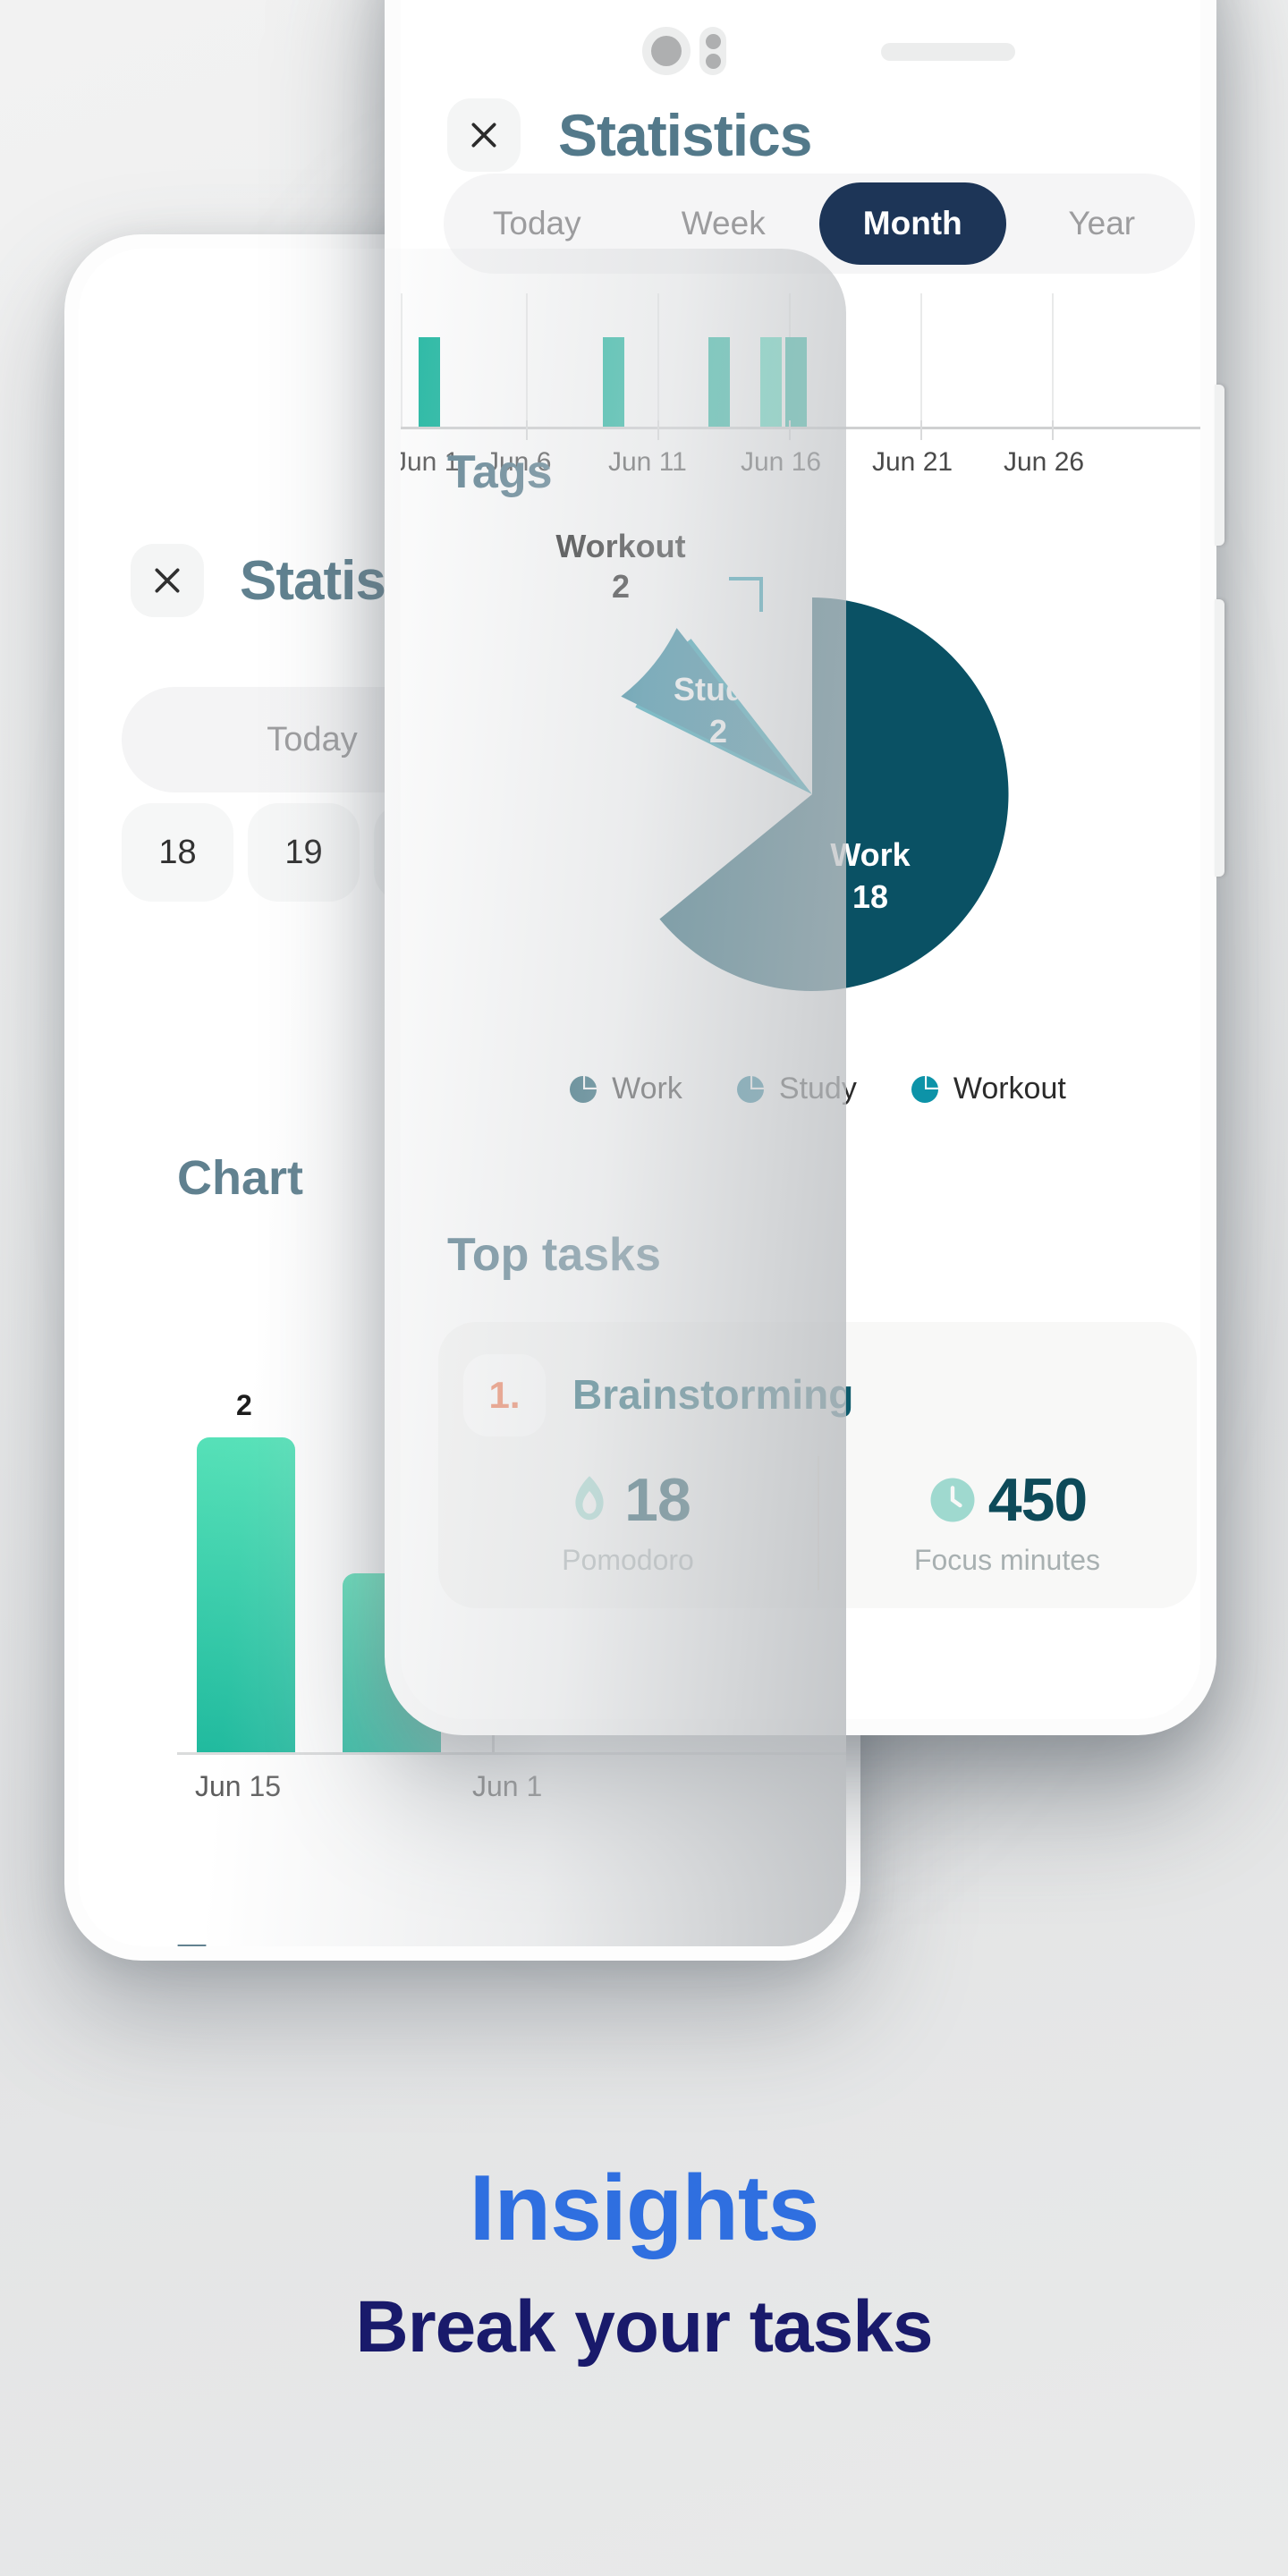  I want to click on metric-focus-minutes: 450 Focus minutes, so click(1007, 1521).